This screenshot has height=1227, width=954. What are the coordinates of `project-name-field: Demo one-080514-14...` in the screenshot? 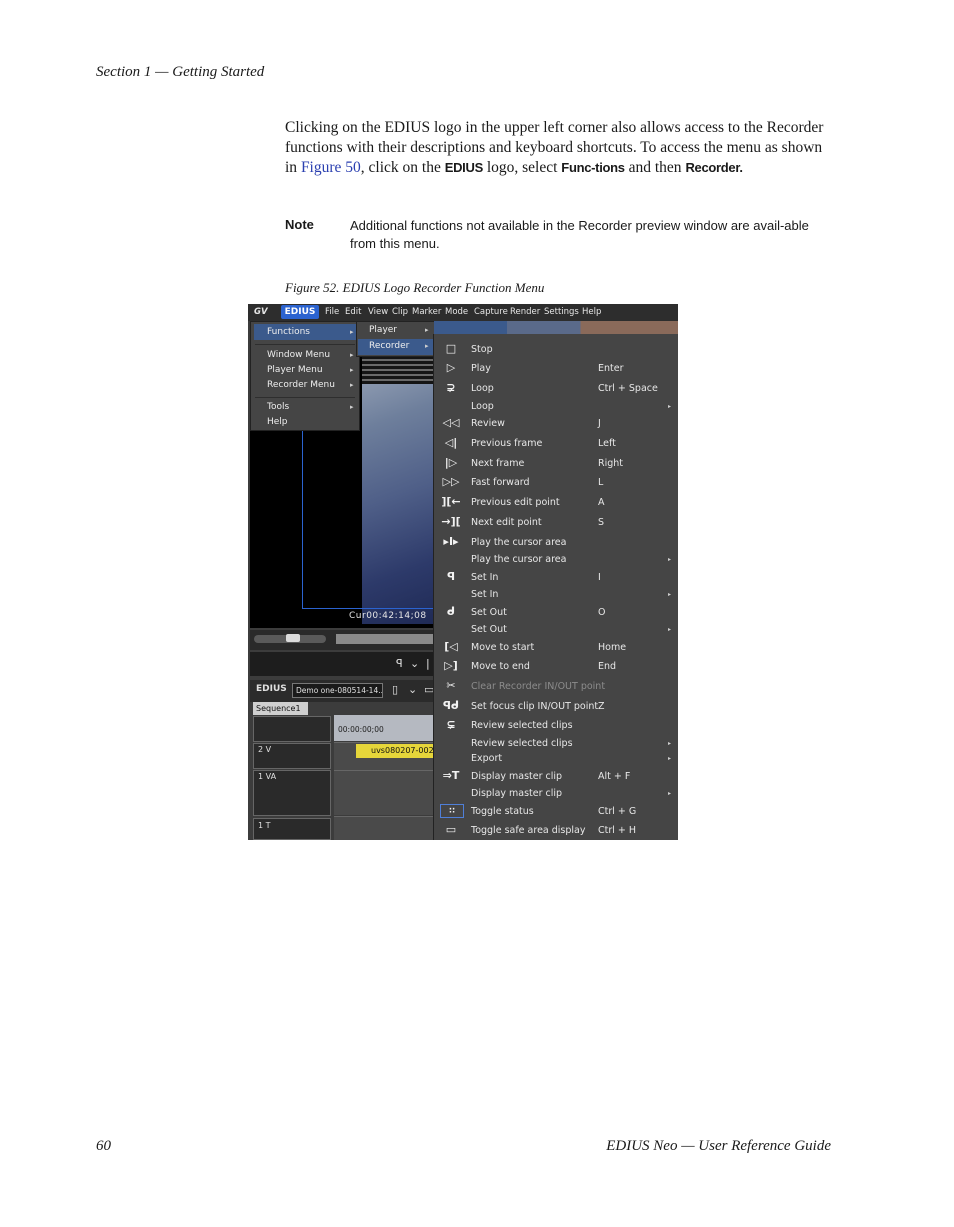 It's located at (337, 690).